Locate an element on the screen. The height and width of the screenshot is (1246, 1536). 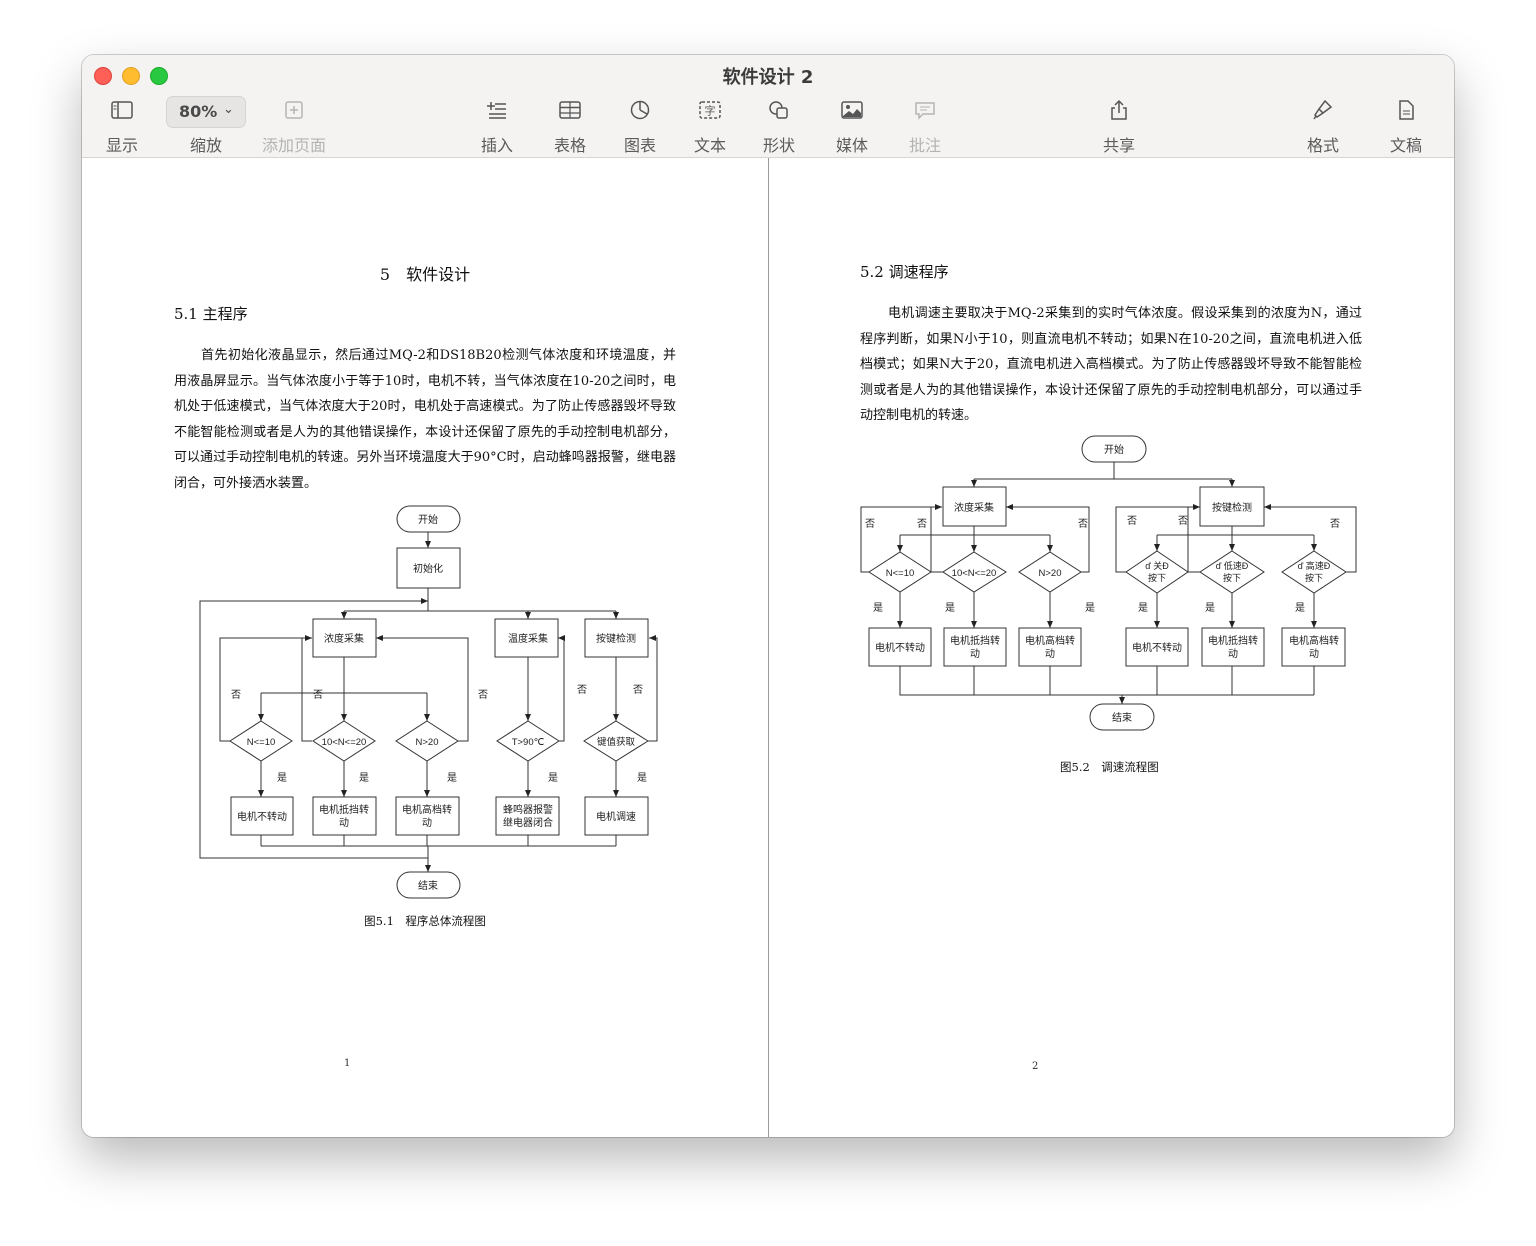
fc2-a2-l1: 电机抵挡转 is located at coordinates (975, 640).